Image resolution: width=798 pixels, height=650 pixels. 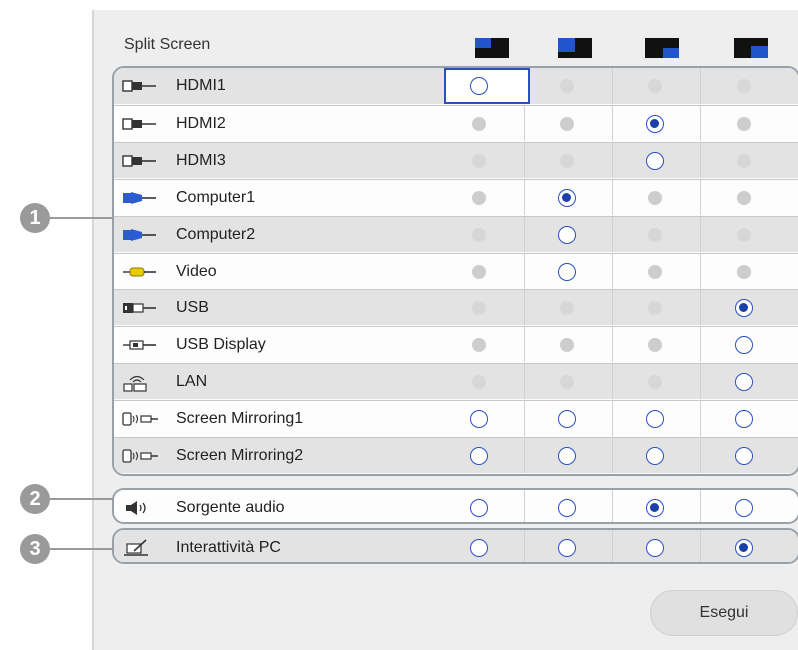 What do you see at coordinates (456, 197) in the screenshot?
I see `source-row: Computer1` at bounding box center [456, 197].